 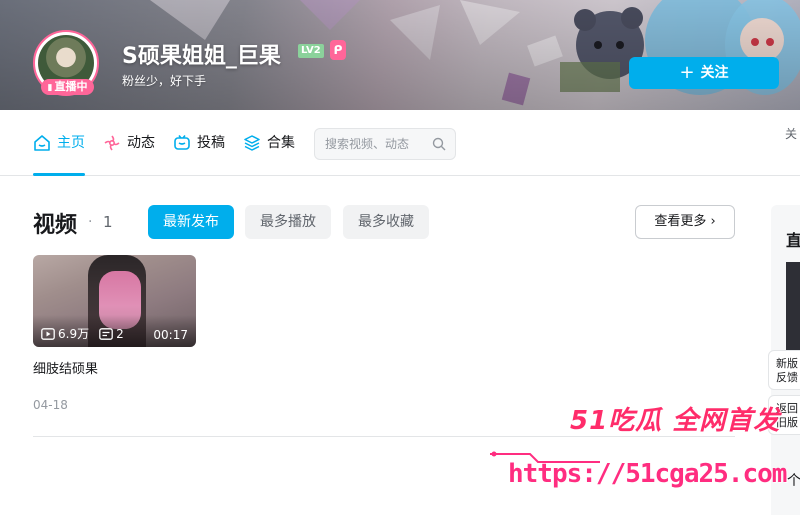 What do you see at coordinates (164, 81) in the screenshot?
I see `signature: 粉丝少，好下手` at bounding box center [164, 81].